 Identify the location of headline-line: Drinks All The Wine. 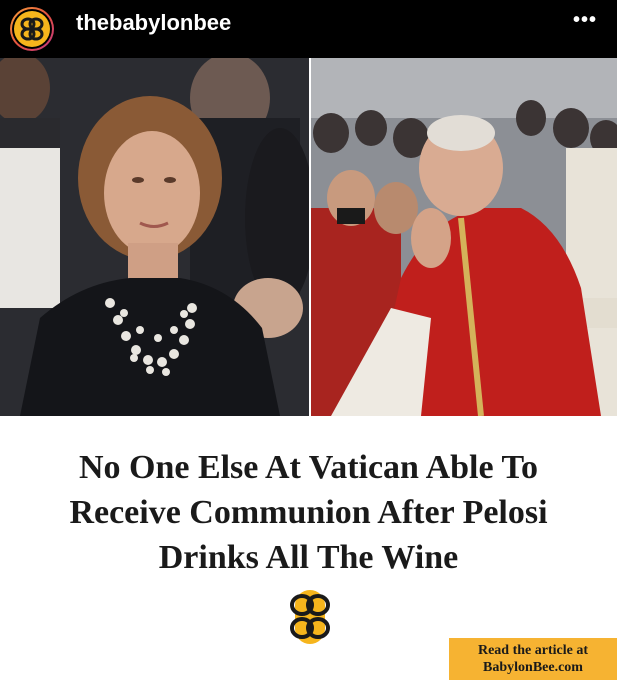
(308, 557).